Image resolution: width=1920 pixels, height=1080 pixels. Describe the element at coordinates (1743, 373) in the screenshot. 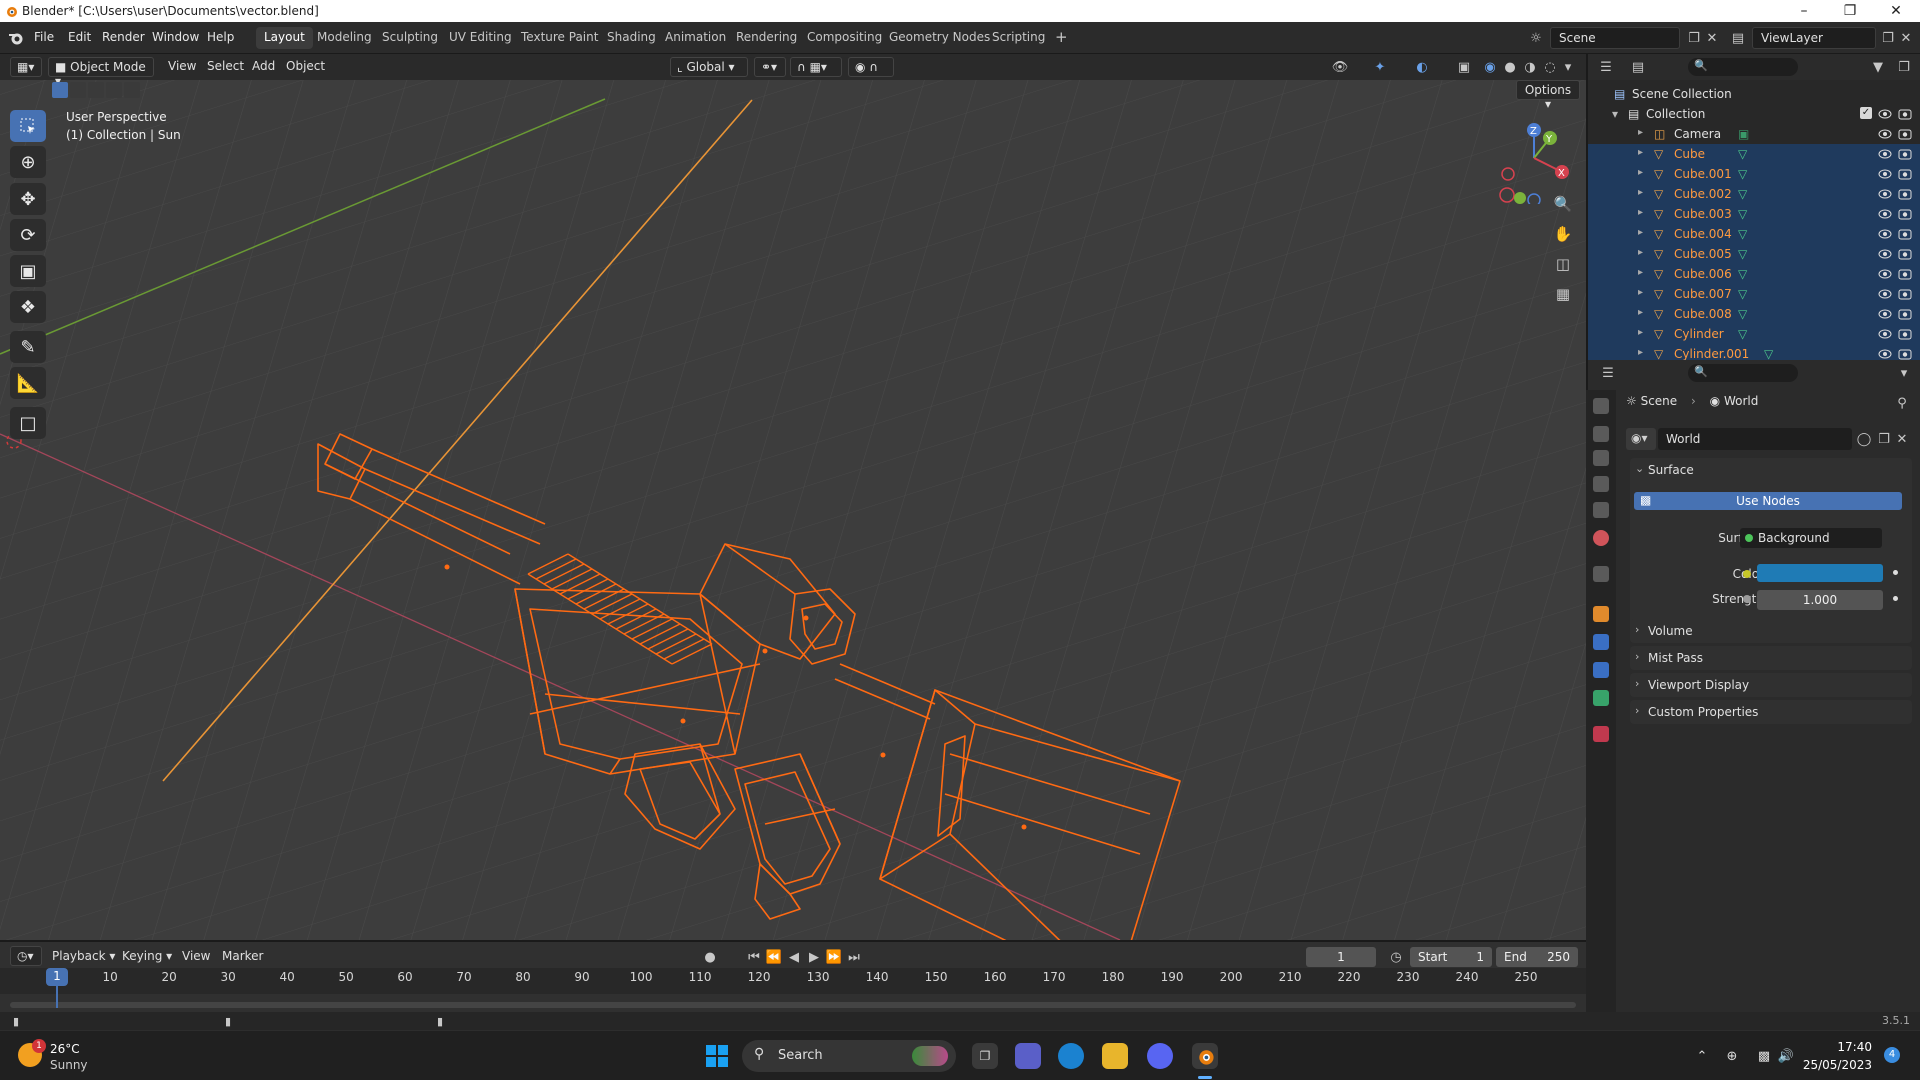

I see `properties-search-input: 🔍` at that location.